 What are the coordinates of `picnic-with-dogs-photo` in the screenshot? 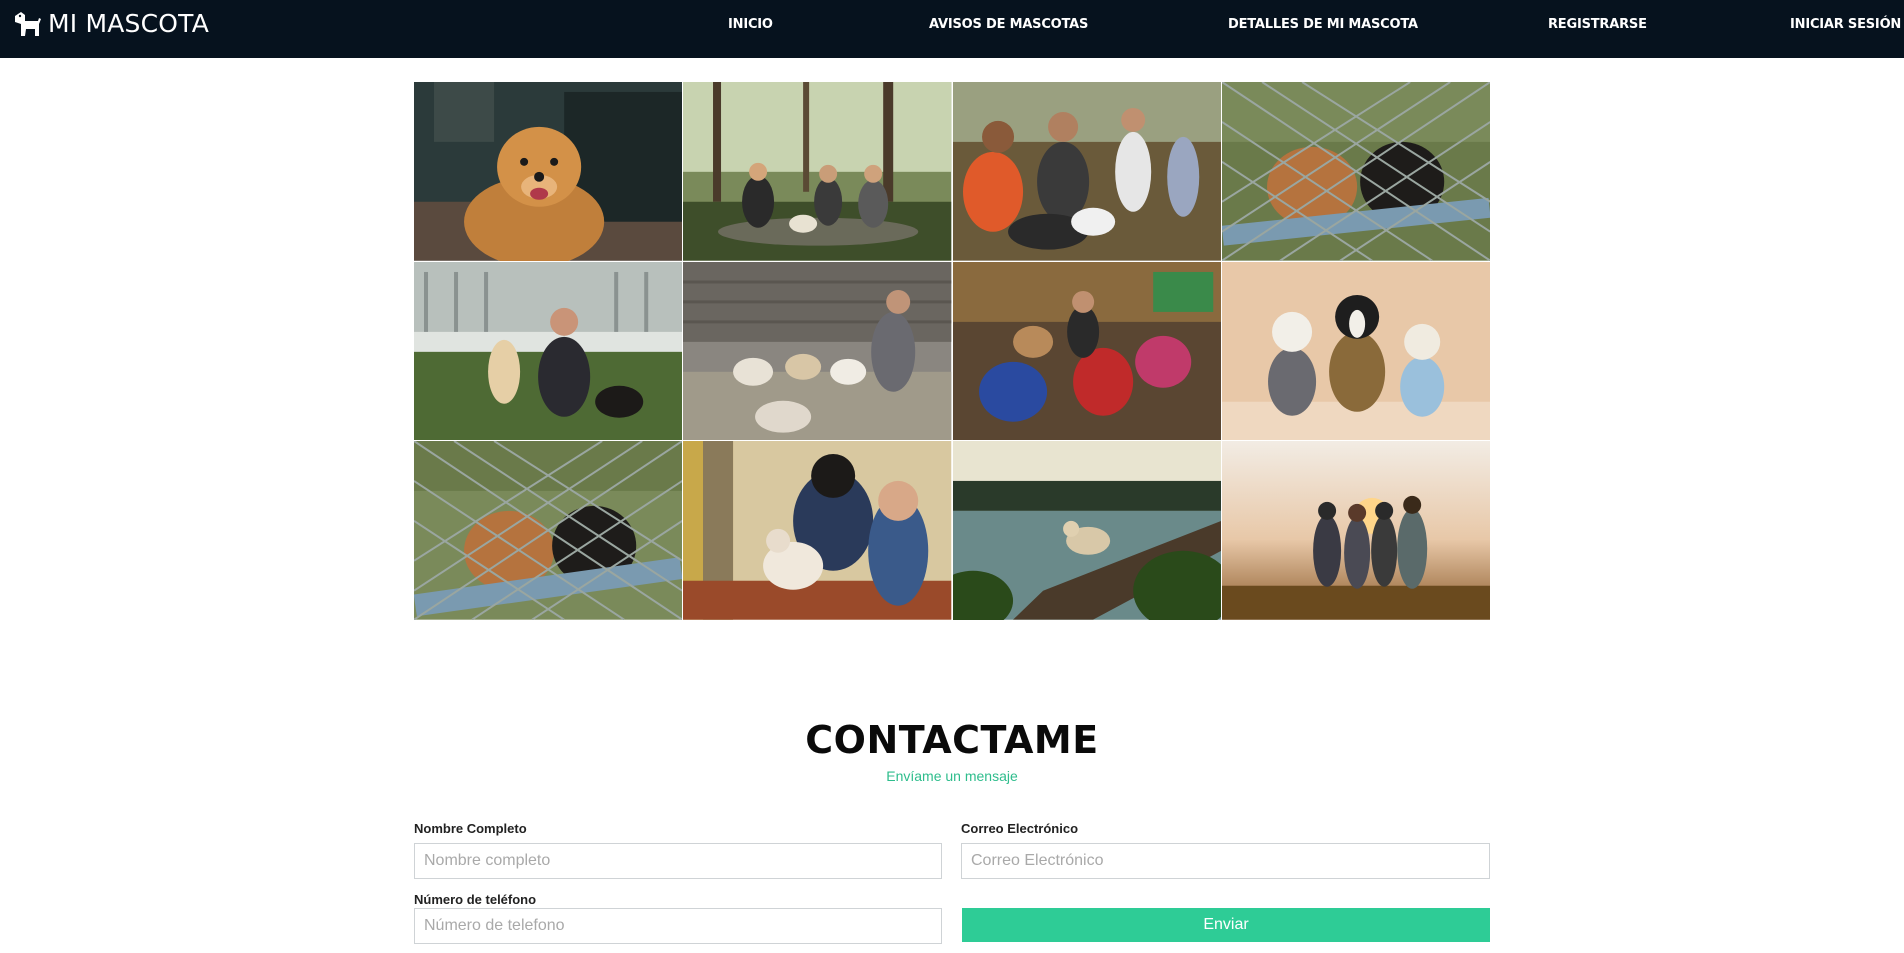 It's located at (817, 171).